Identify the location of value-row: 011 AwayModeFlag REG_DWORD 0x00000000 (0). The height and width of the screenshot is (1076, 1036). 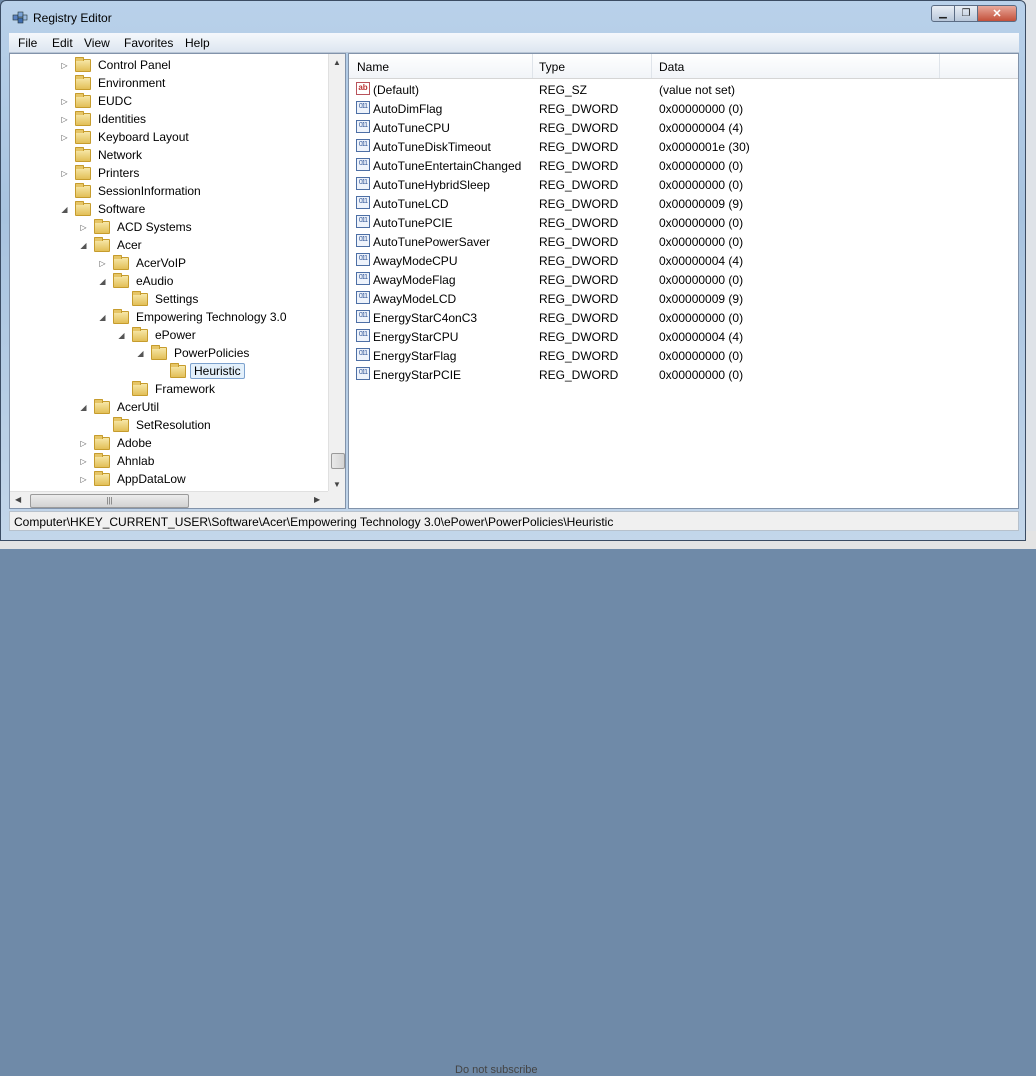
(683, 279).